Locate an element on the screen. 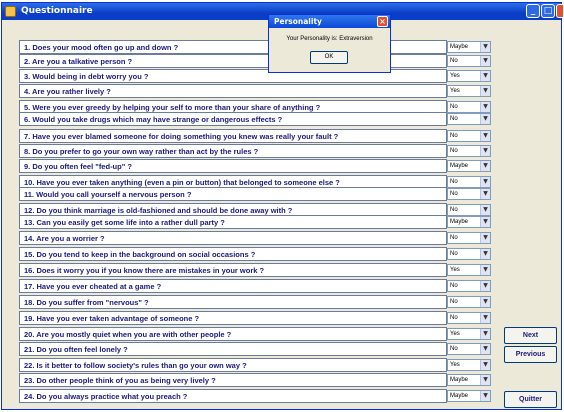 This screenshot has width=564, height=412. maximize-icon: □ is located at coordinates (548, 11).